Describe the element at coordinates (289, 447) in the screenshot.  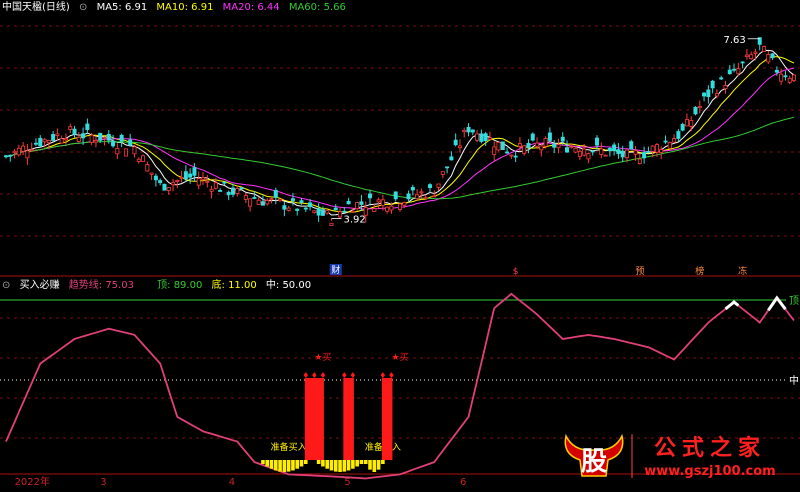
I see `ready-label-0: 准备买入` at that location.